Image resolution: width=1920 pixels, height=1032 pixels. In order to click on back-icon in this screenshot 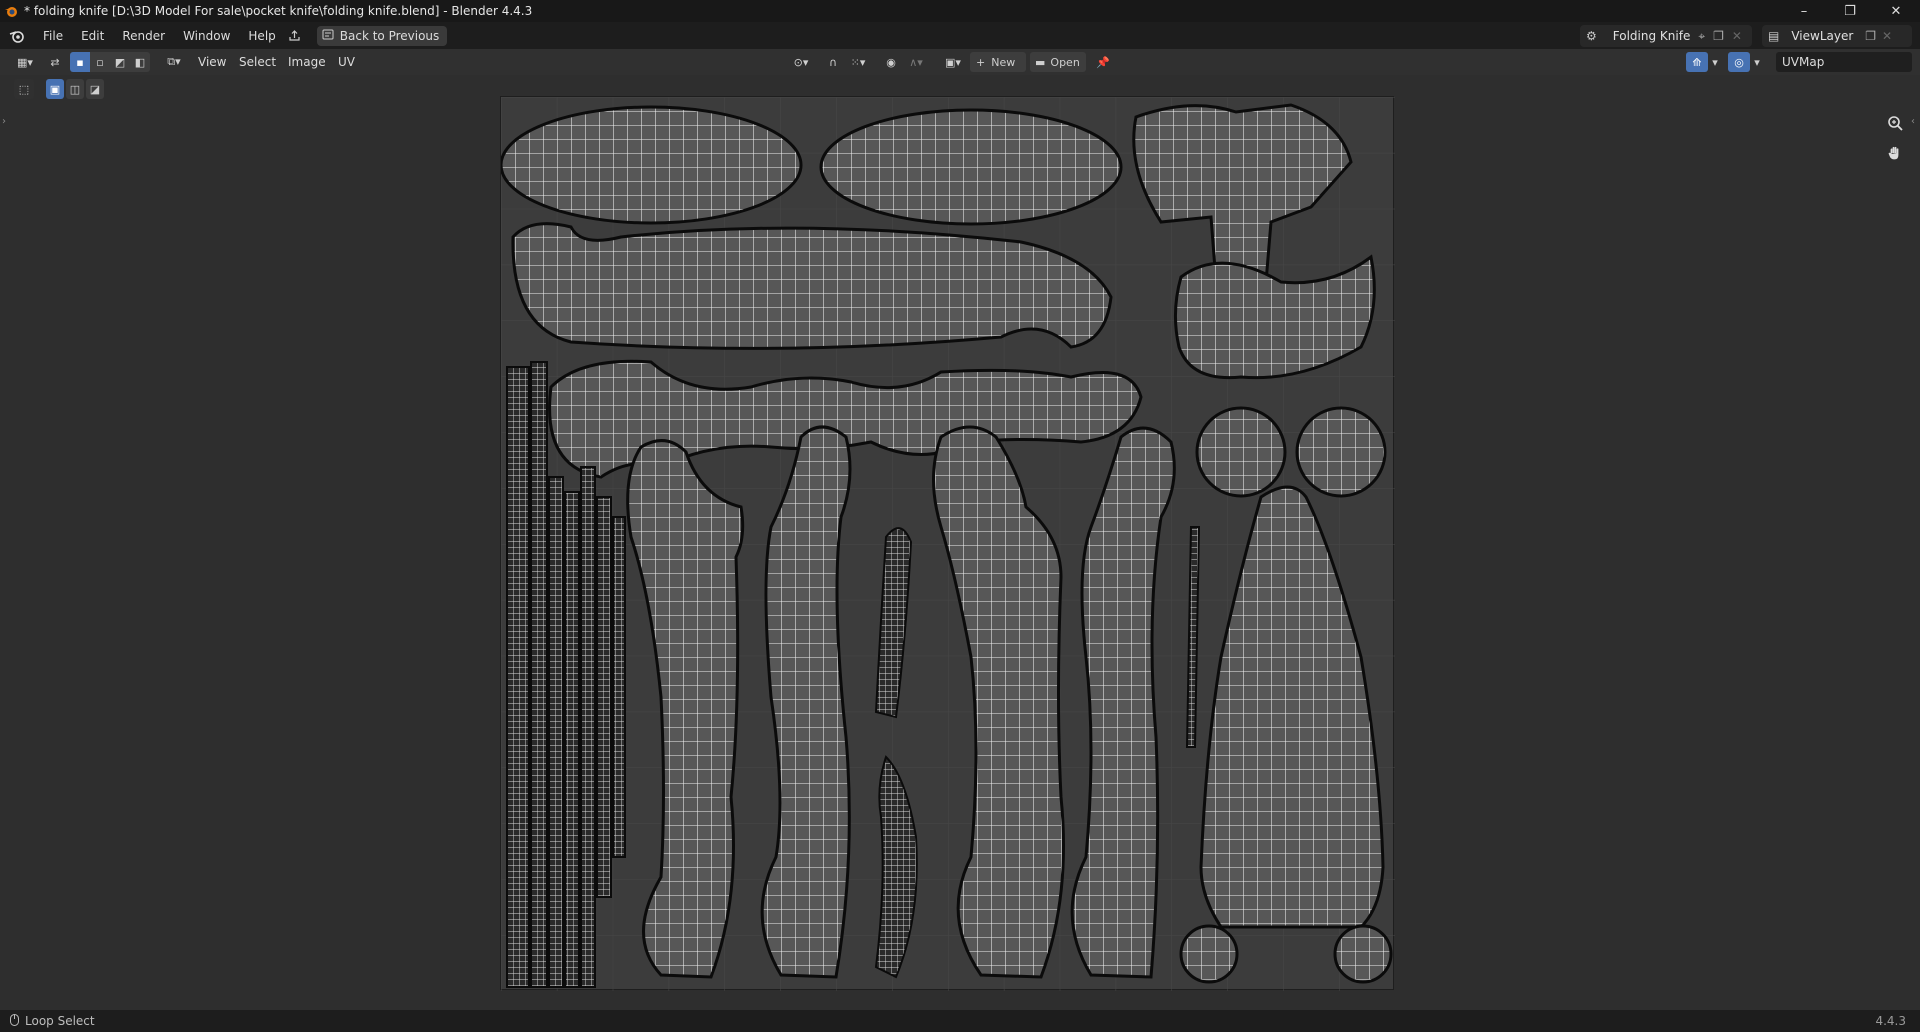, I will do `click(328, 36)`.